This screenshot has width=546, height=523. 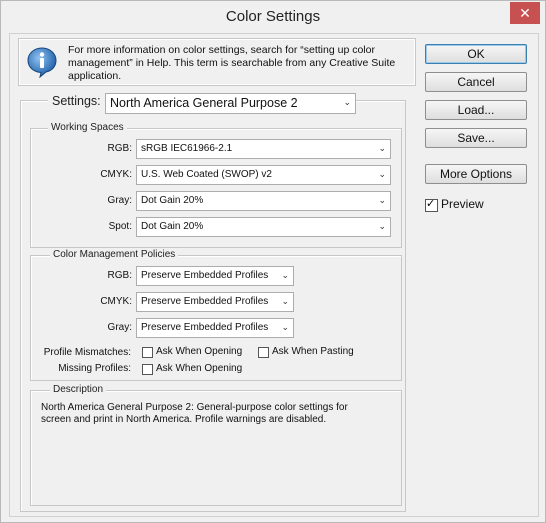 I want to click on ws-spot-label: Spot:, so click(x=120, y=226).